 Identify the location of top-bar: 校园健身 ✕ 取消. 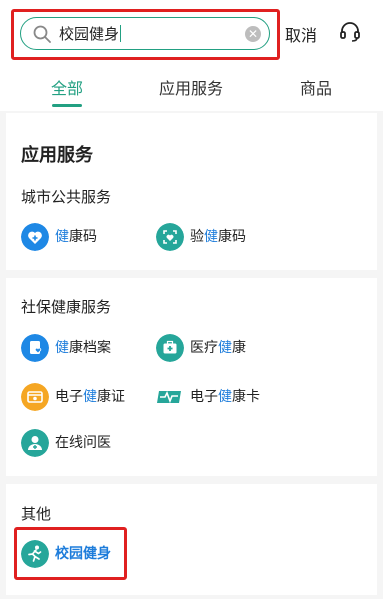
(191, 32).